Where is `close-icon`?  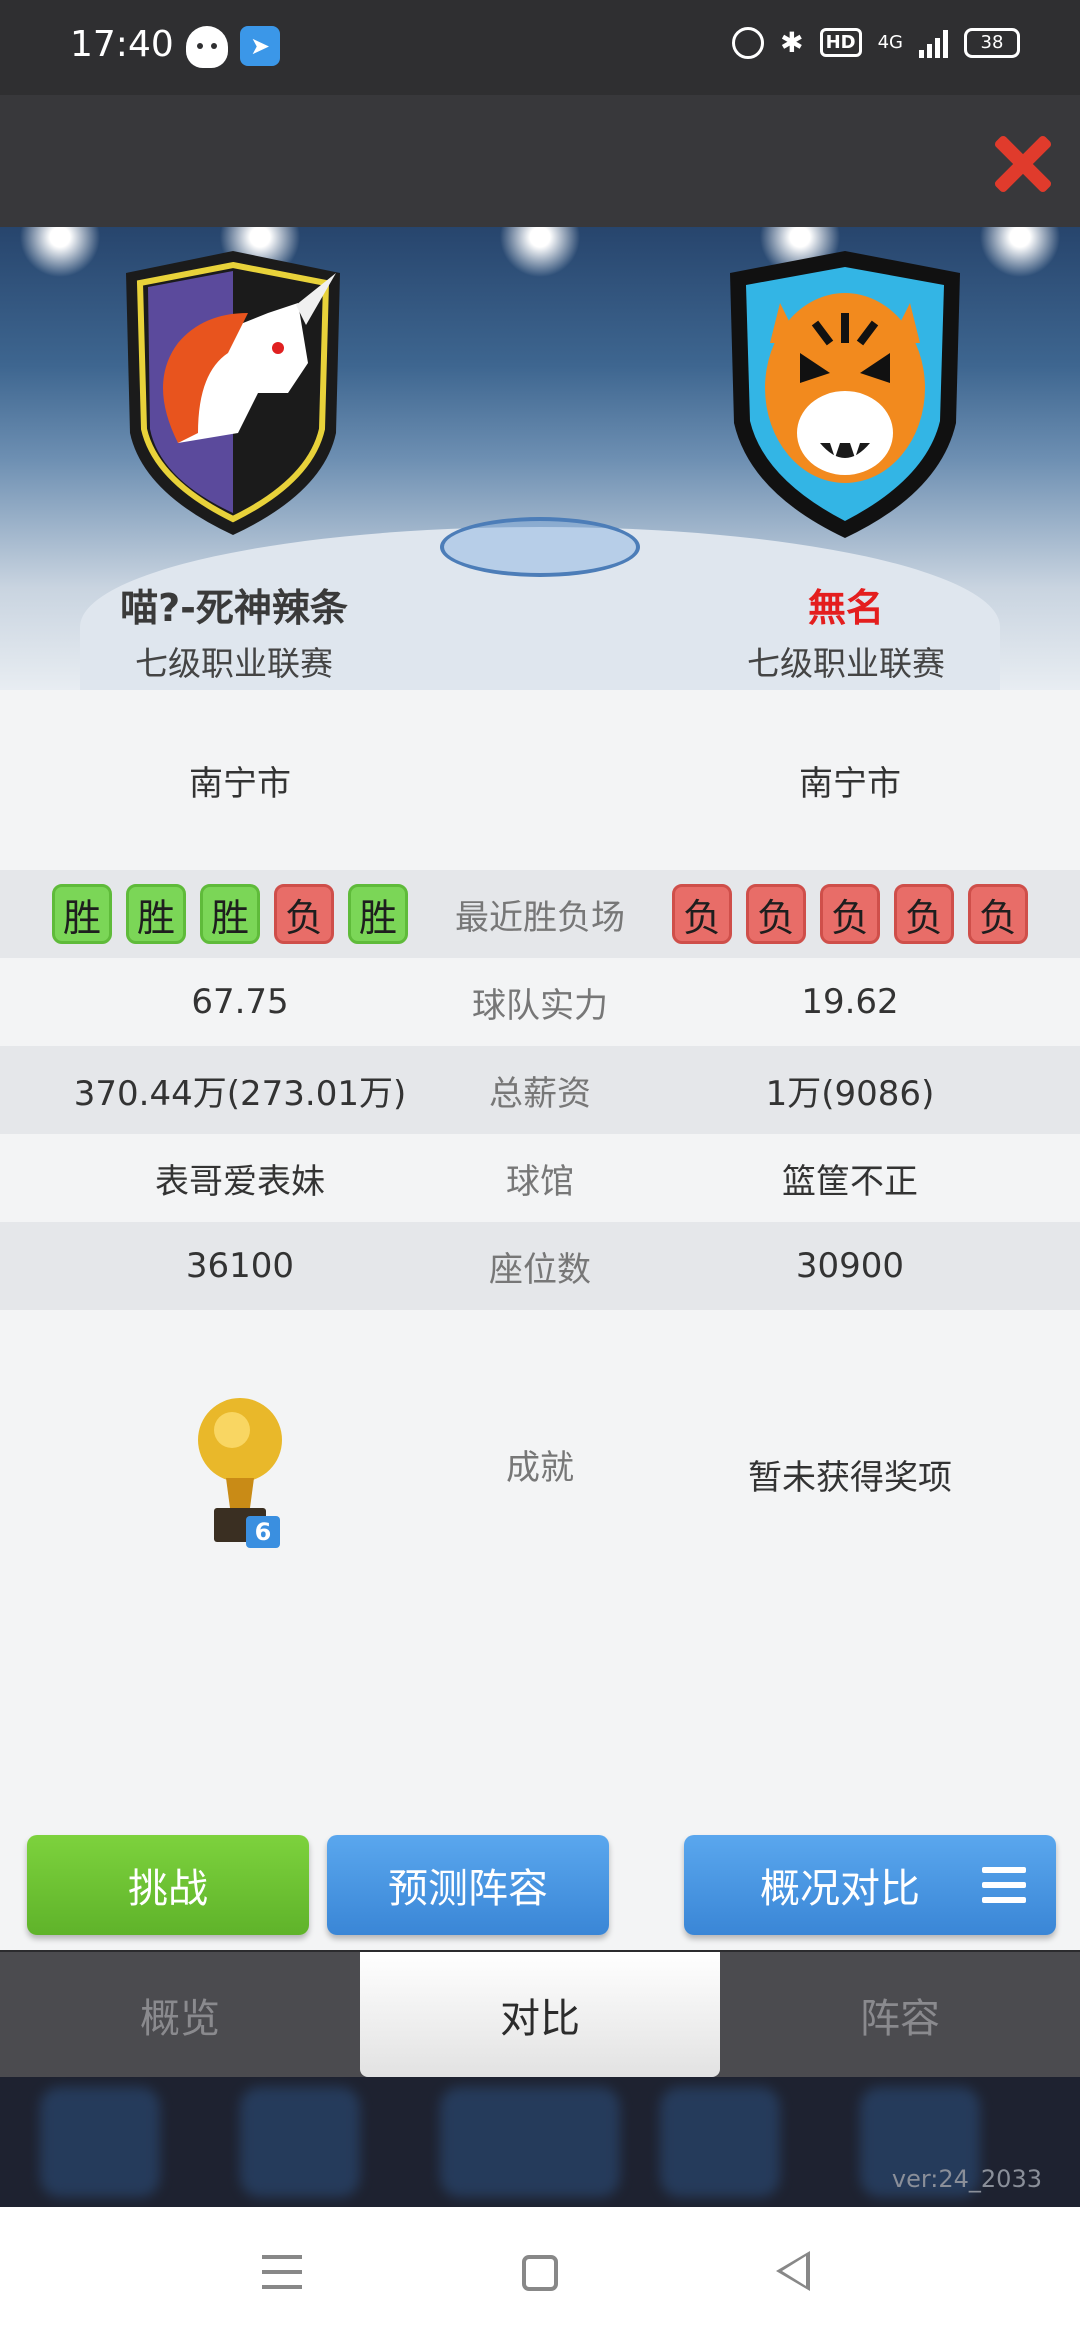
close-icon is located at coordinates (1022, 163).